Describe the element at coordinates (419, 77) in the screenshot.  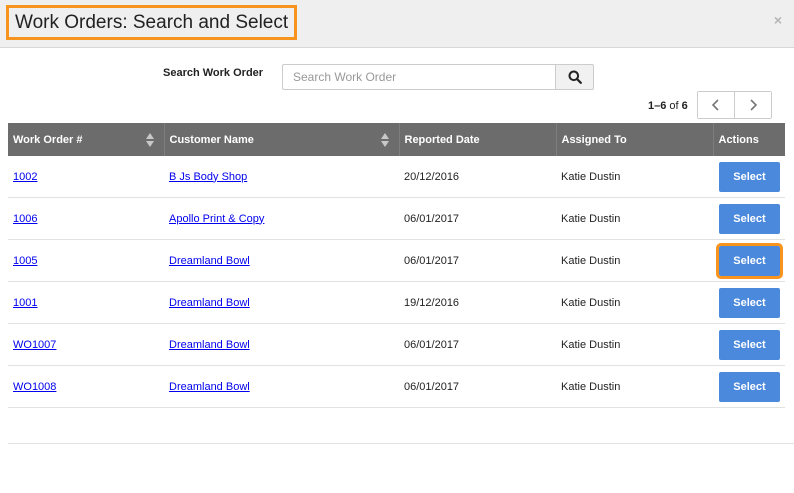
I see `search-input` at that location.